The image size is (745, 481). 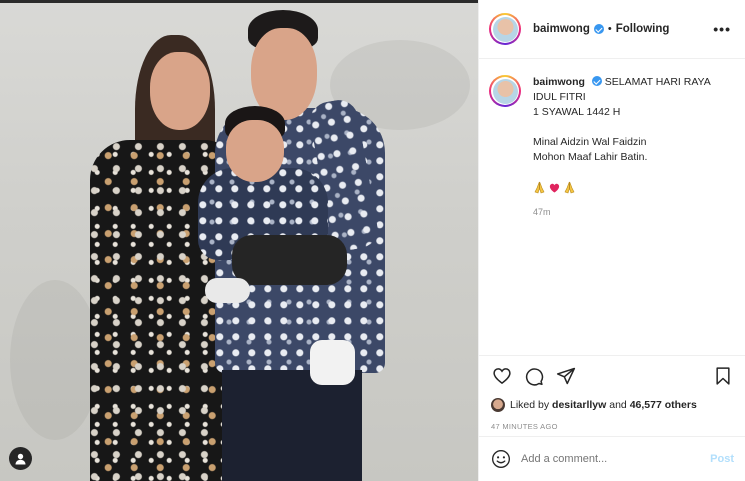 I want to click on caption-time: 47m, so click(x=542, y=212).